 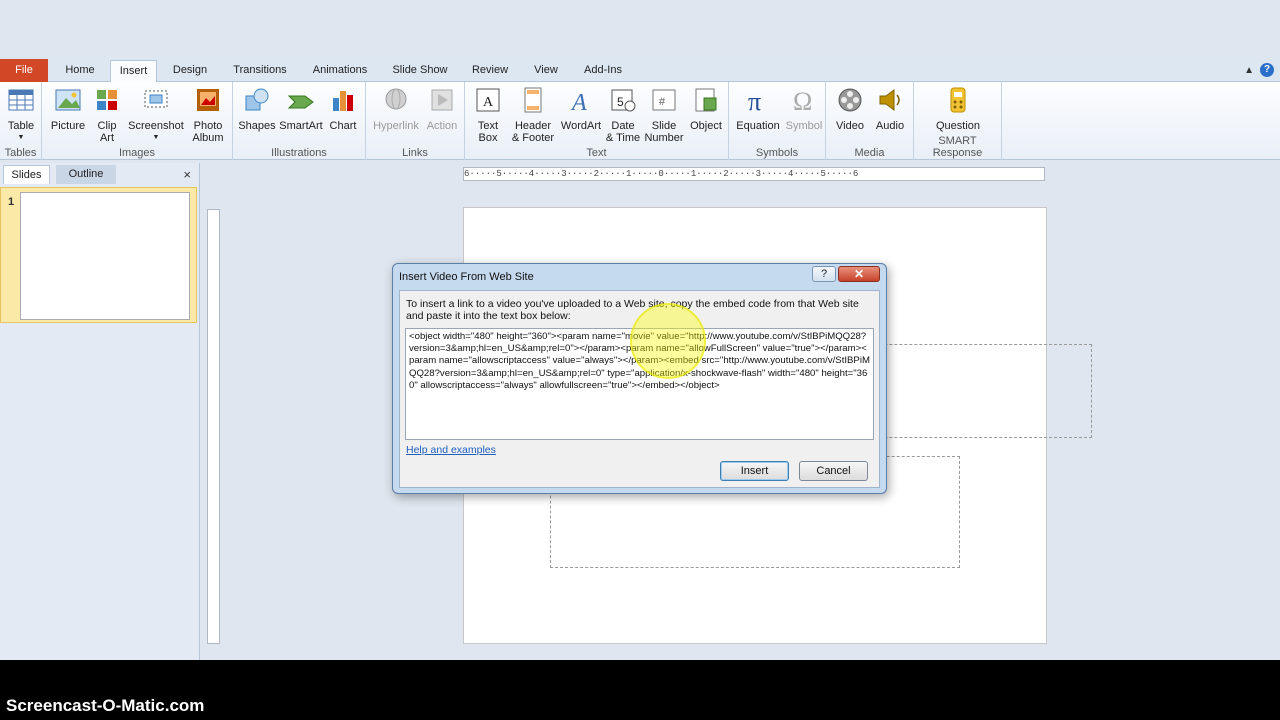 What do you see at coordinates (260, 71) in the screenshot?
I see `tab-transitions: Transitions` at bounding box center [260, 71].